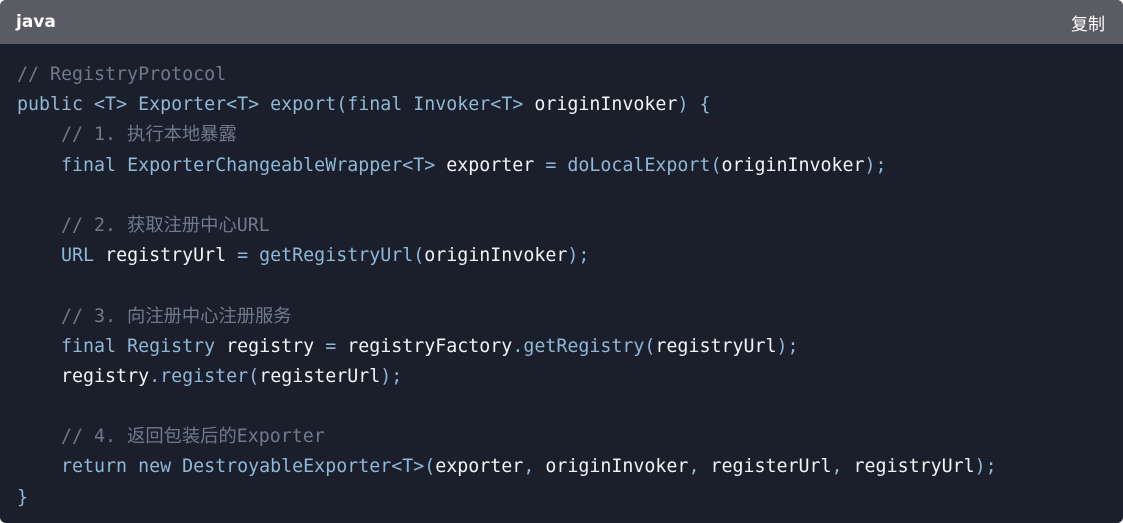 The height and width of the screenshot is (523, 1123). What do you see at coordinates (1088, 22) in the screenshot?
I see `copy-button: 复制` at bounding box center [1088, 22].